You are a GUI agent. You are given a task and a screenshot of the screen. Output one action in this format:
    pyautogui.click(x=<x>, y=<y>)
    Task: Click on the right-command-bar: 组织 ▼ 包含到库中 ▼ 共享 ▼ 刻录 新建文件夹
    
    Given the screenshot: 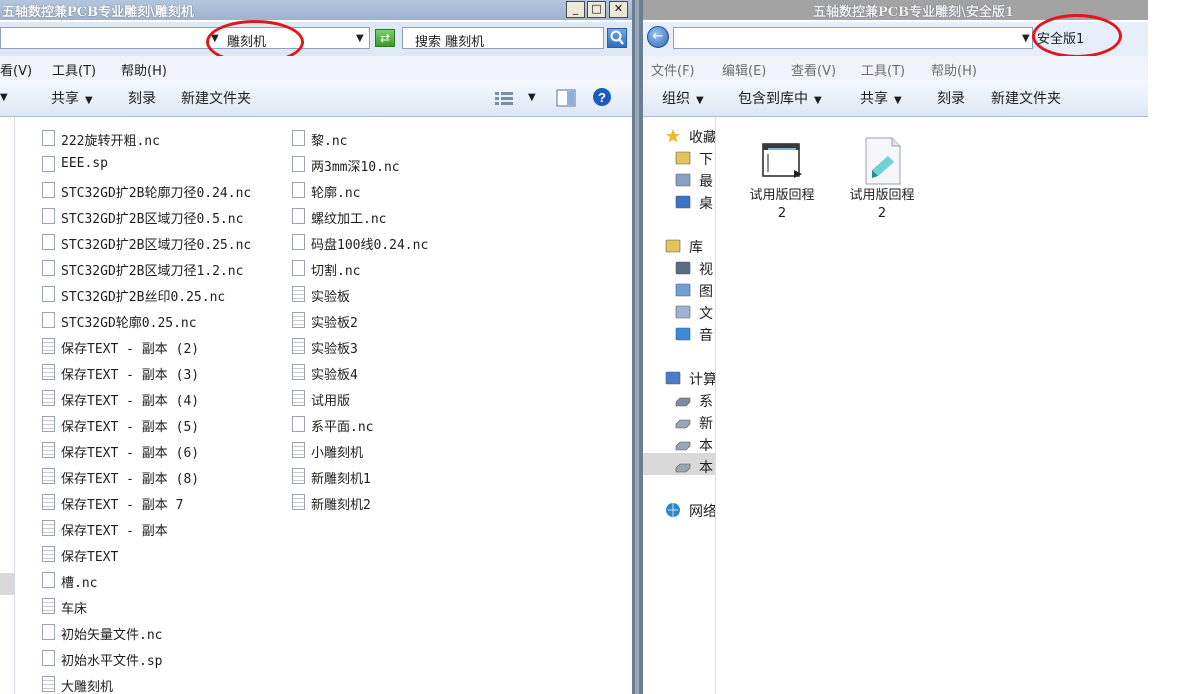 What is the action you would take?
    pyautogui.click(x=895, y=98)
    